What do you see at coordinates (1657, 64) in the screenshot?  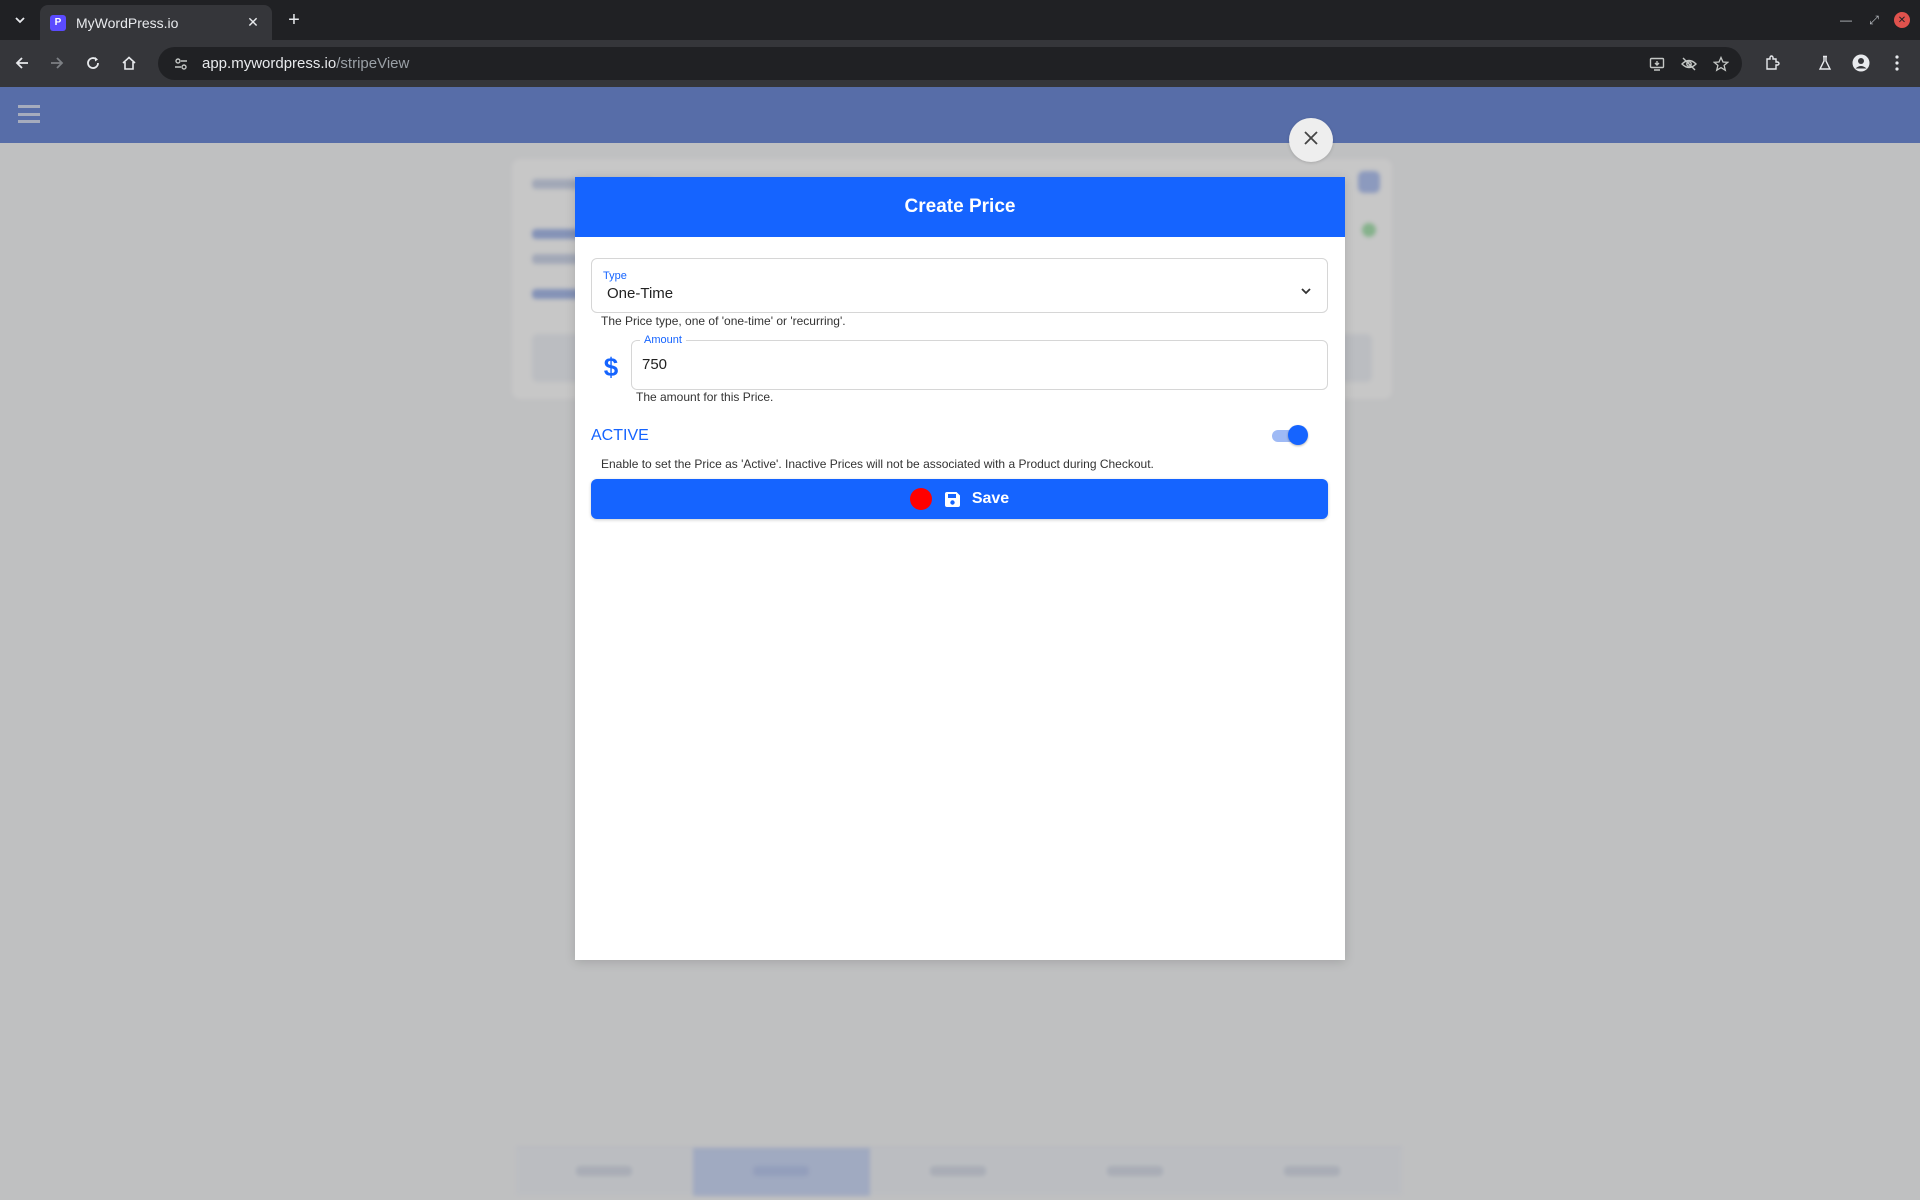 I see `install-app-icon` at bounding box center [1657, 64].